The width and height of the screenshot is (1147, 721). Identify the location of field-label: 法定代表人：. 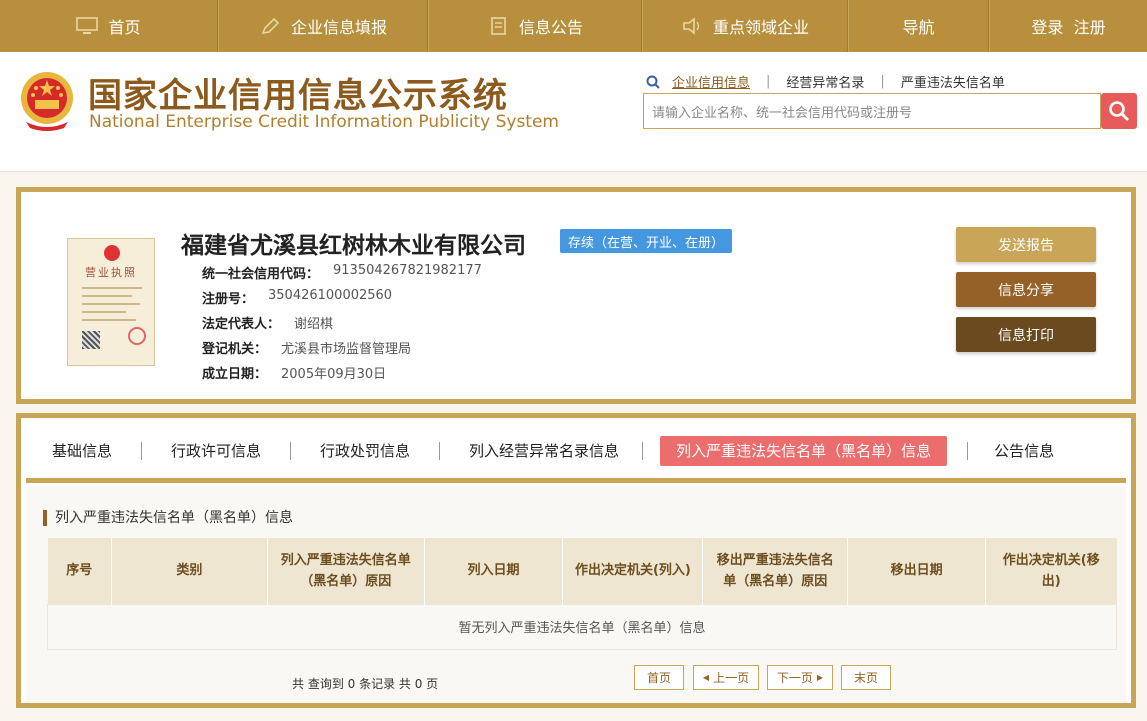
(241, 324).